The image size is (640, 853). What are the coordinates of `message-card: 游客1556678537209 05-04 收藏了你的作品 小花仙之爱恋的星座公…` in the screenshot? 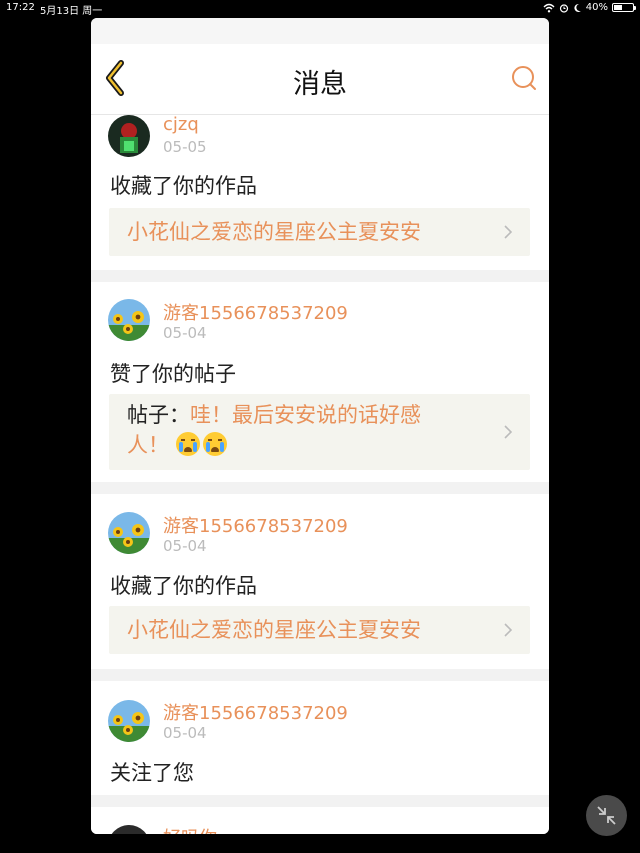 It's located at (320, 581).